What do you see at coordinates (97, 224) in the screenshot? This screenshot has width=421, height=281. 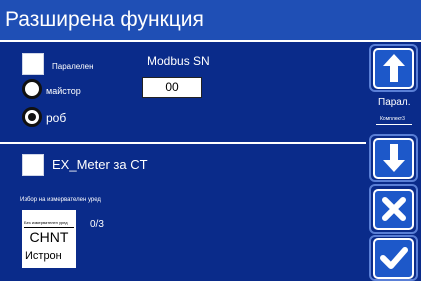 I see `meter-counter: 0/3` at bounding box center [97, 224].